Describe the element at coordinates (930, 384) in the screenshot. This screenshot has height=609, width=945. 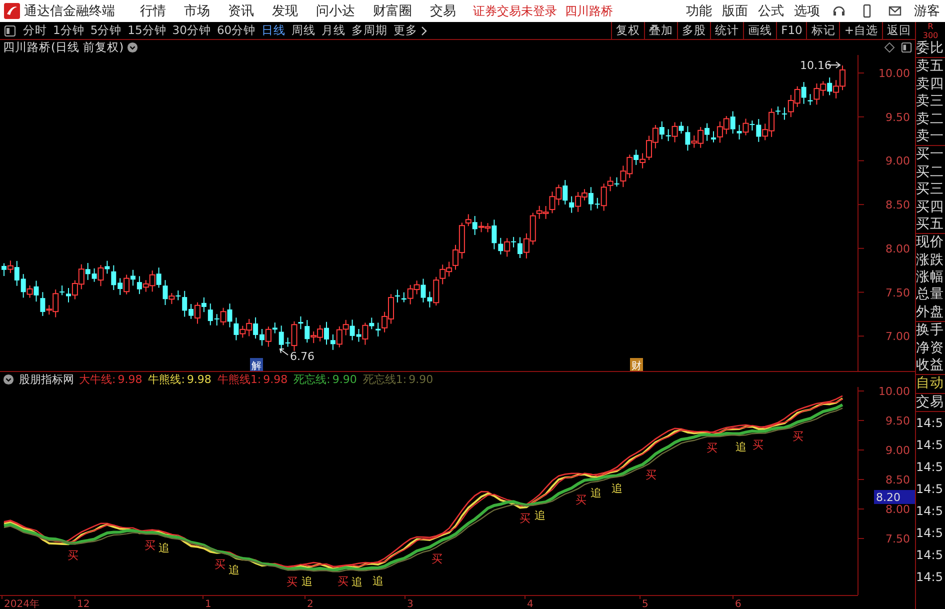
I see `trade-tab: 自动` at that location.